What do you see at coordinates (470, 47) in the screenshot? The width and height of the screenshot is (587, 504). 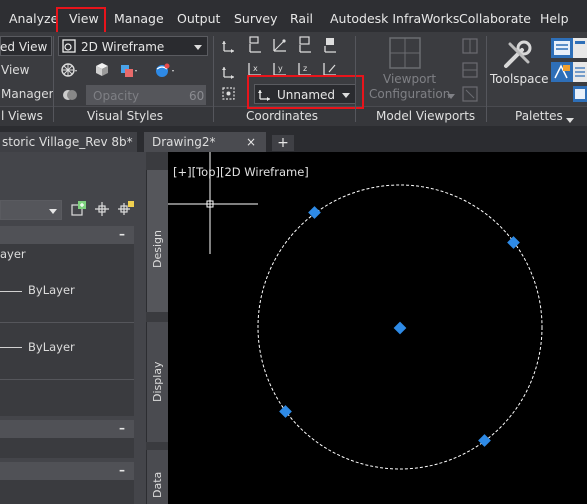 I see `viewport-join-icon` at bounding box center [470, 47].